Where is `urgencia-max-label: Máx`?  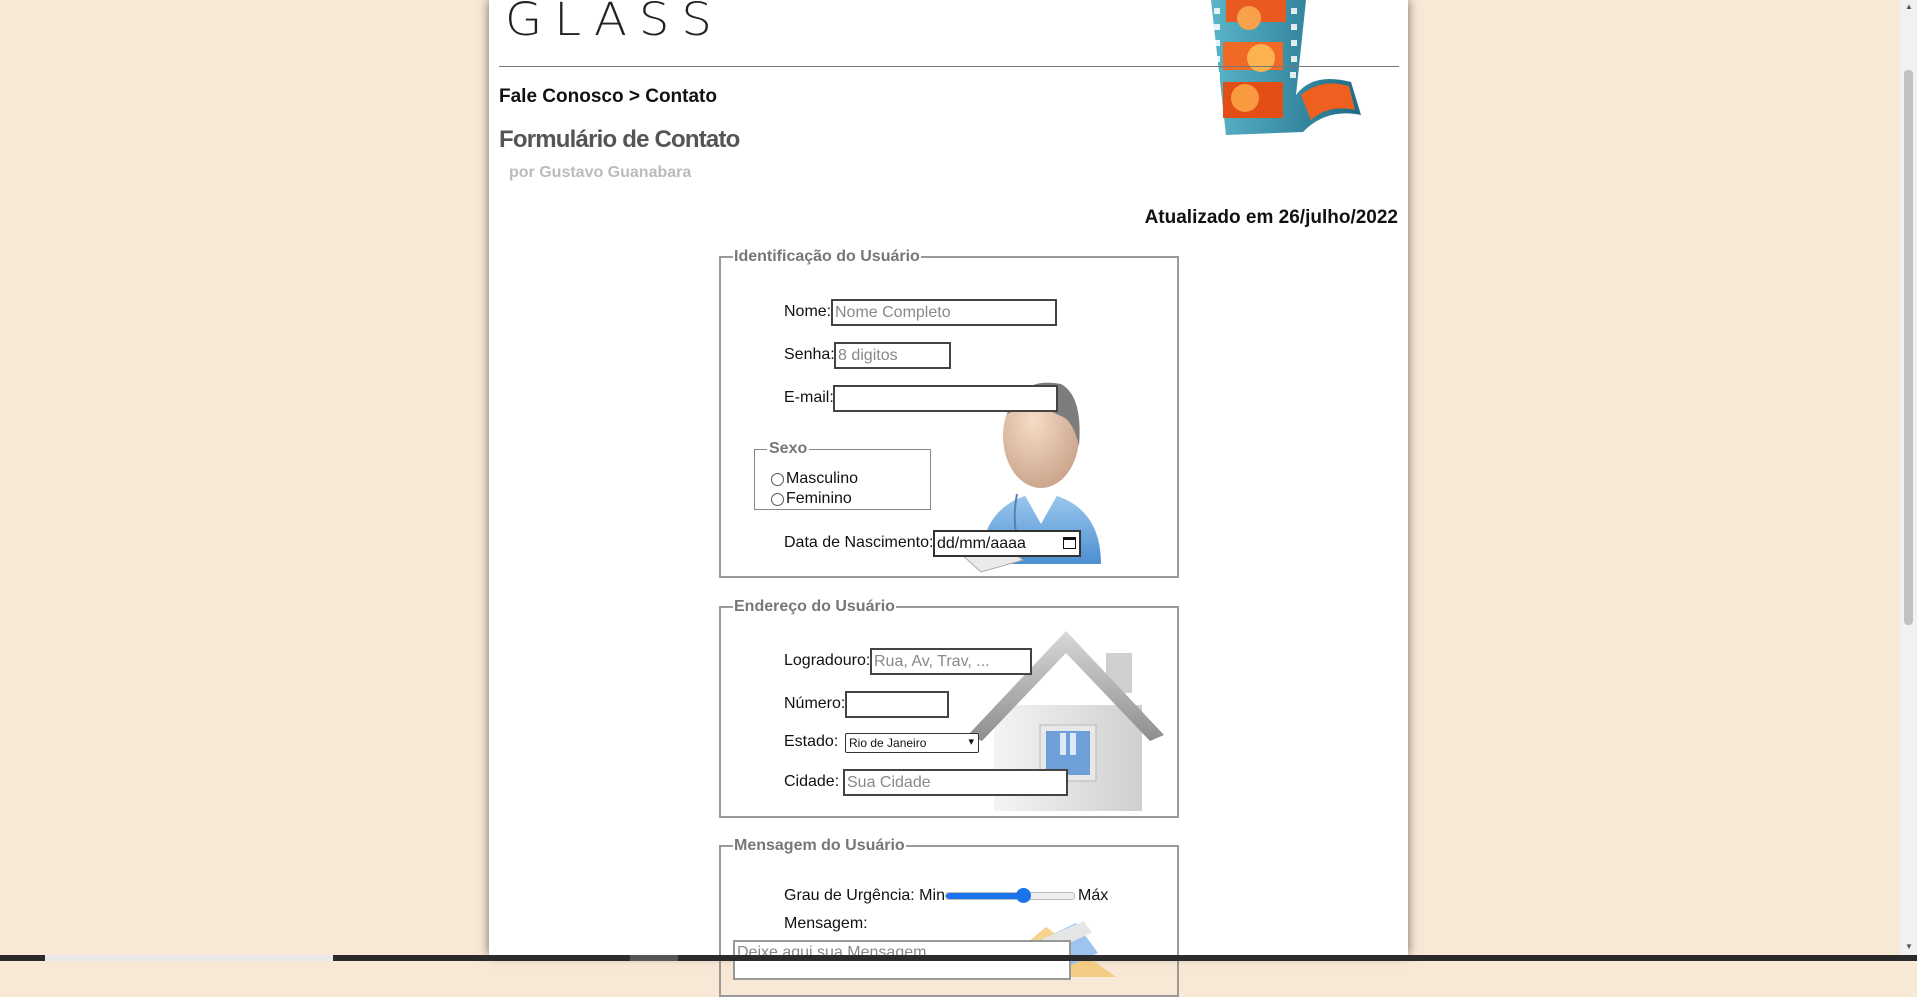 urgencia-max-label: Máx is located at coordinates (1093, 895).